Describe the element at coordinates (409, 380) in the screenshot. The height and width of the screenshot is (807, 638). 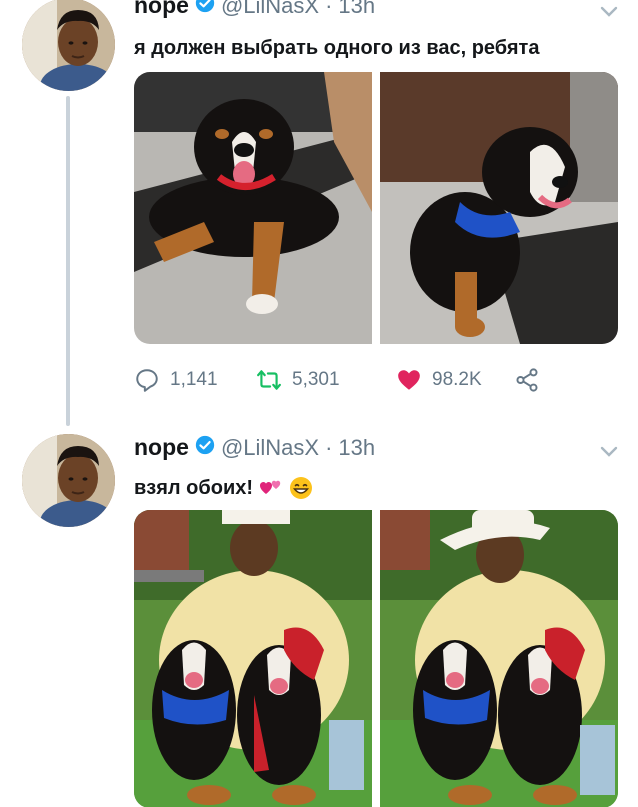
I see `heart-icon` at that location.